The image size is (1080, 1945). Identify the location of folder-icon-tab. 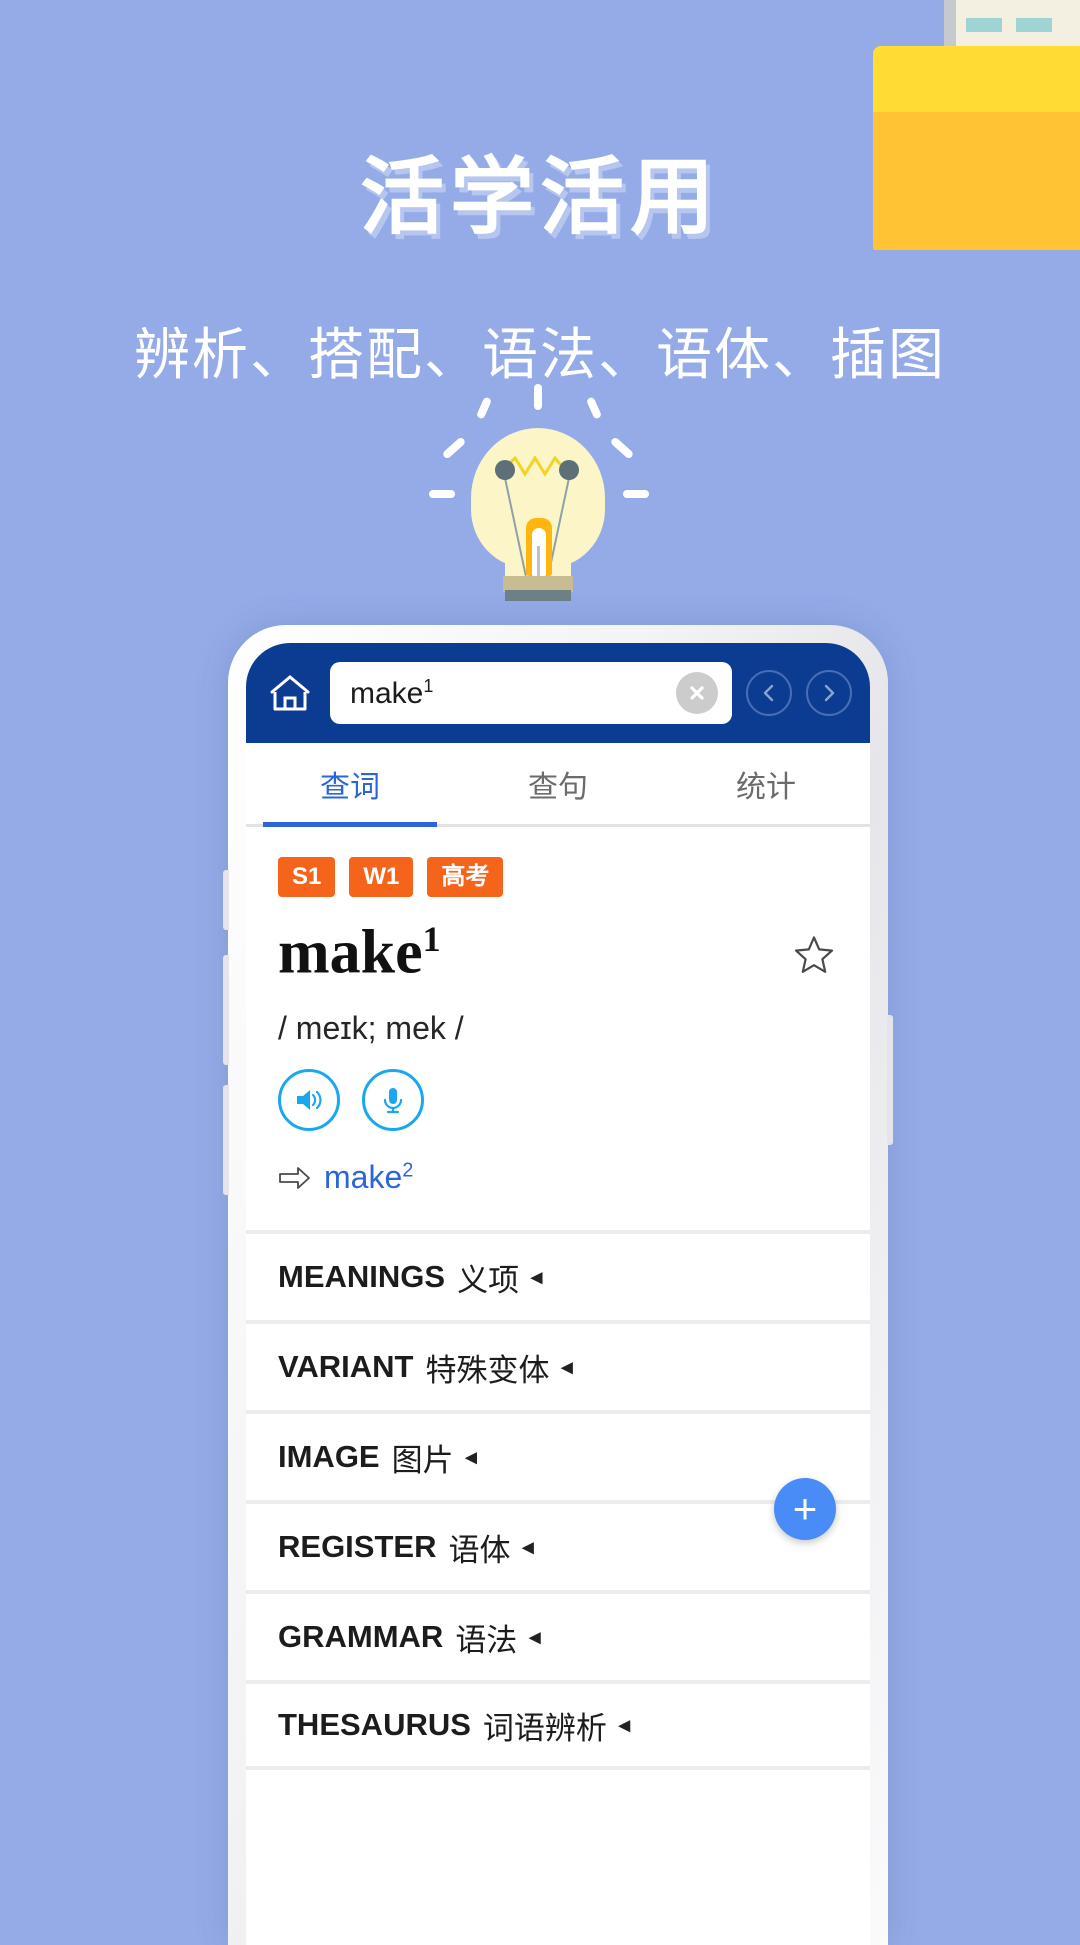
(923, 60).